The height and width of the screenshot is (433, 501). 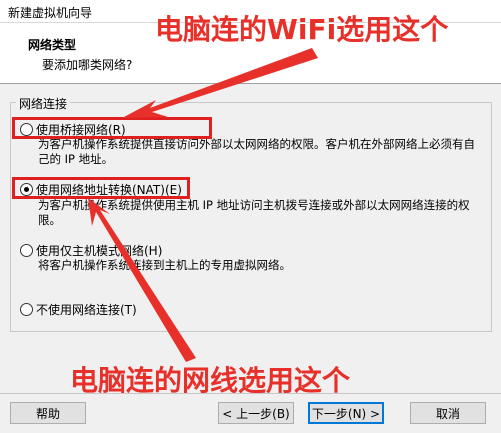 What do you see at coordinates (142, 280) in the screenshot?
I see `arrow-to-nat` at bounding box center [142, 280].